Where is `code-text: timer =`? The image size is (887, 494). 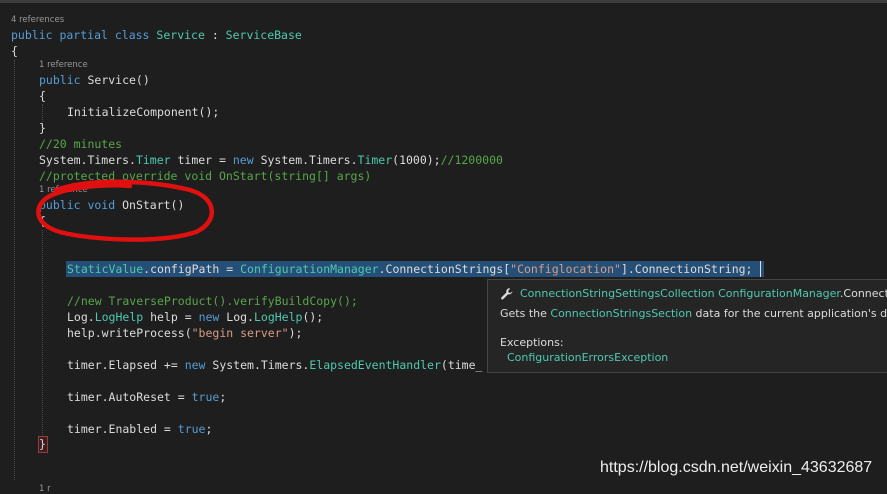
code-text: timer = is located at coordinates (201, 160).